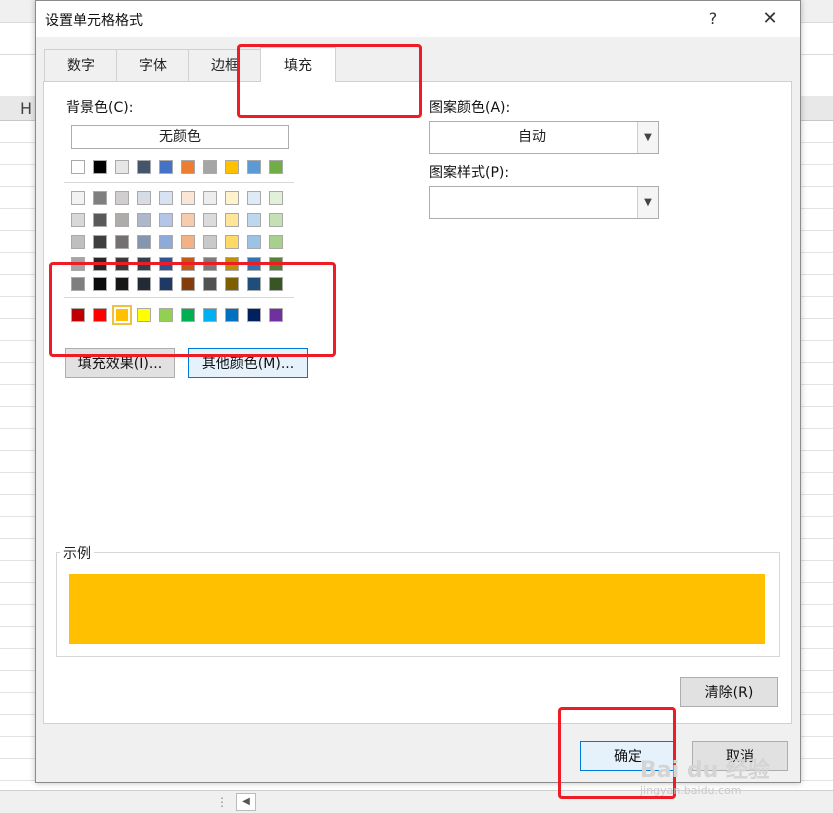 The height and width of the screenshot is (813, 833). Describe the element at coordinates (179, 182) in the screenshot. I see `palette-divider-top` at that location.